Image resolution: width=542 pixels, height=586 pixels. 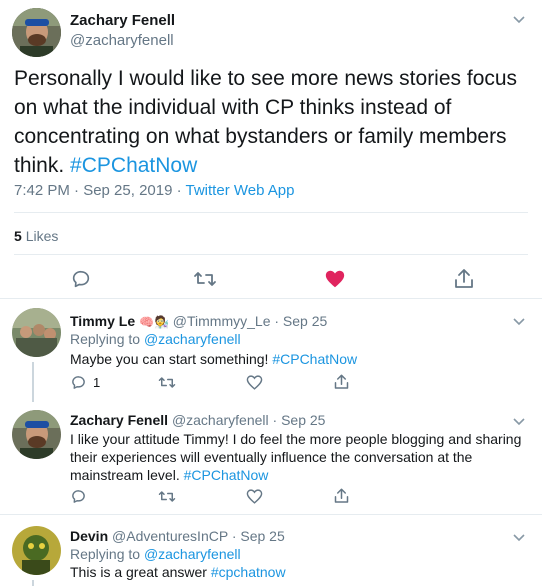 What do you see at coordinates (18, 236) in the screenshot?
I see `likes-count: 5` at bounding box center [18, 236].